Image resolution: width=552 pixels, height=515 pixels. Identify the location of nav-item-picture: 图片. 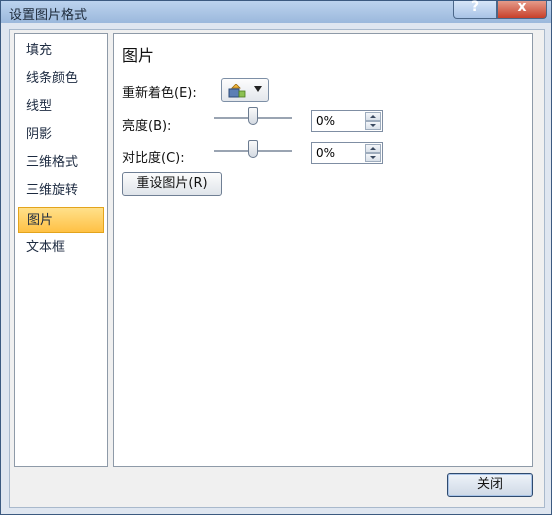
(61, 220).